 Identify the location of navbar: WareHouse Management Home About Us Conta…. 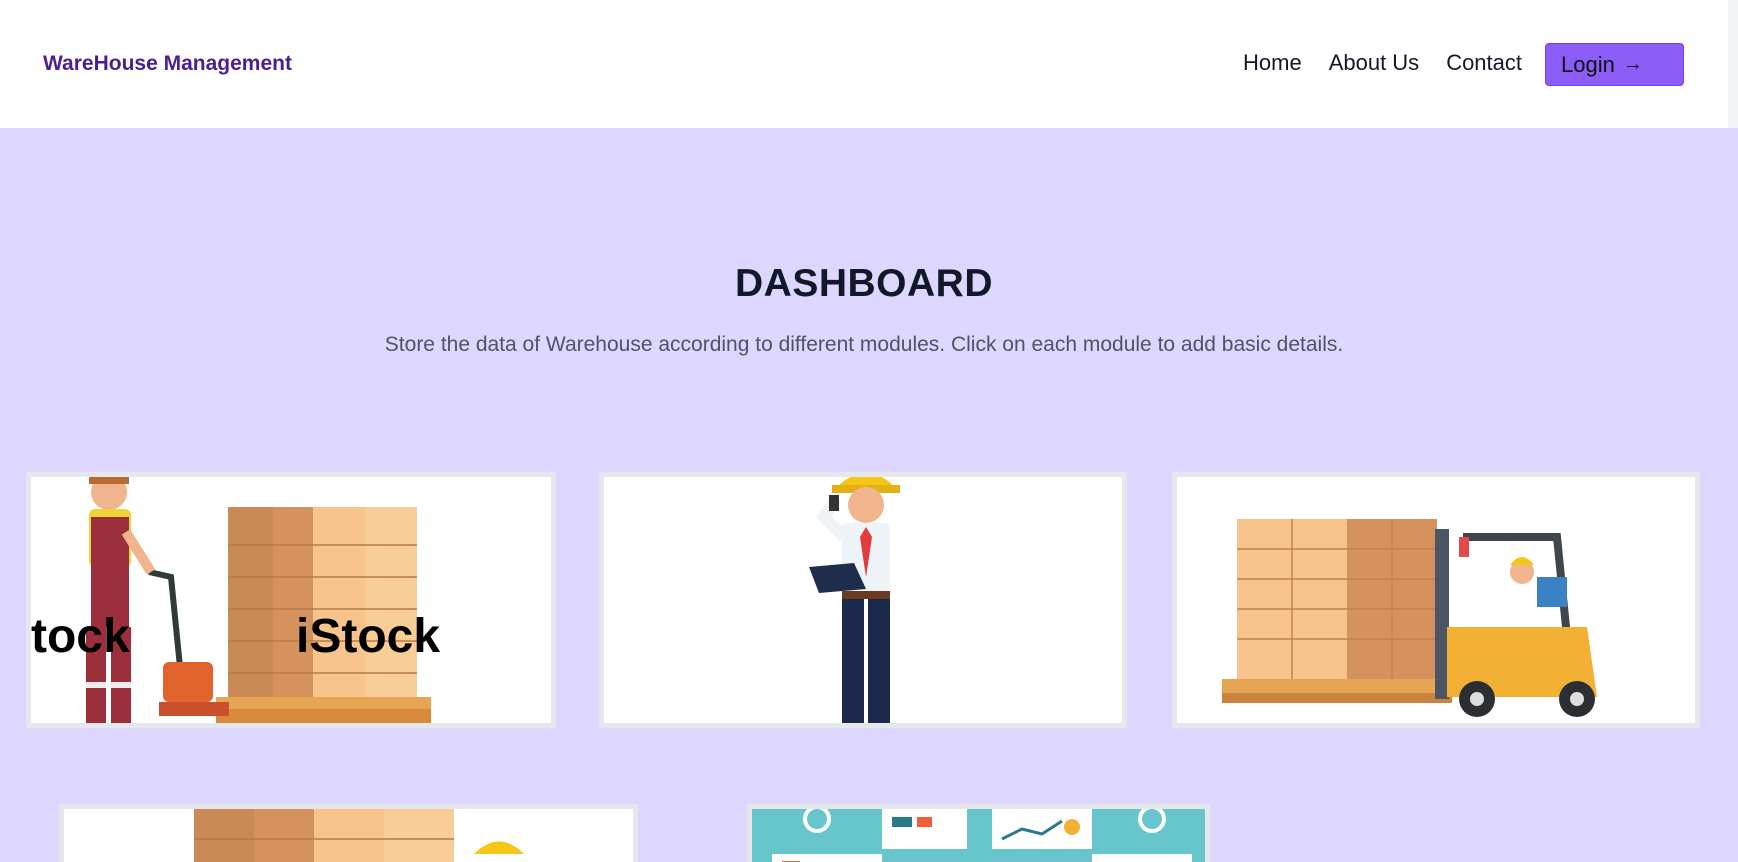
(864, 64).